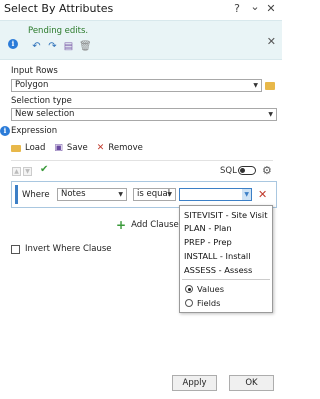 The height and width of the screenshot is (399, 320). I want to click on dismiss-edits-button: ✕, so click(271, 41).